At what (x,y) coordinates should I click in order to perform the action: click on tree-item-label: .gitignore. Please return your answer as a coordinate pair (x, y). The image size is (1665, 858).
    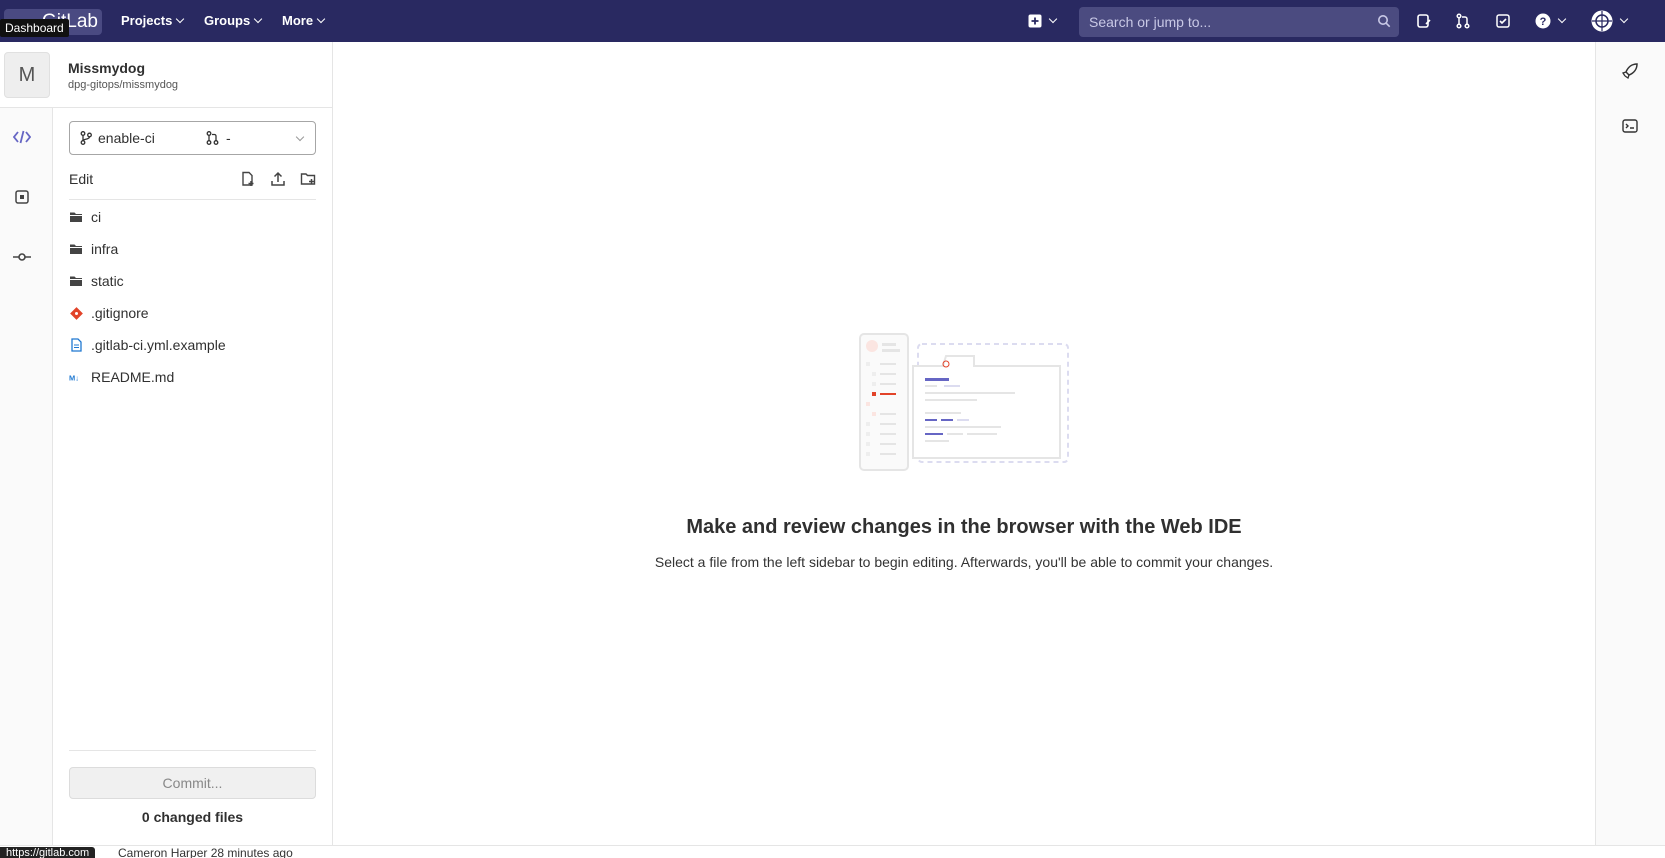
    Looking at the image, I should click on (120, 313).